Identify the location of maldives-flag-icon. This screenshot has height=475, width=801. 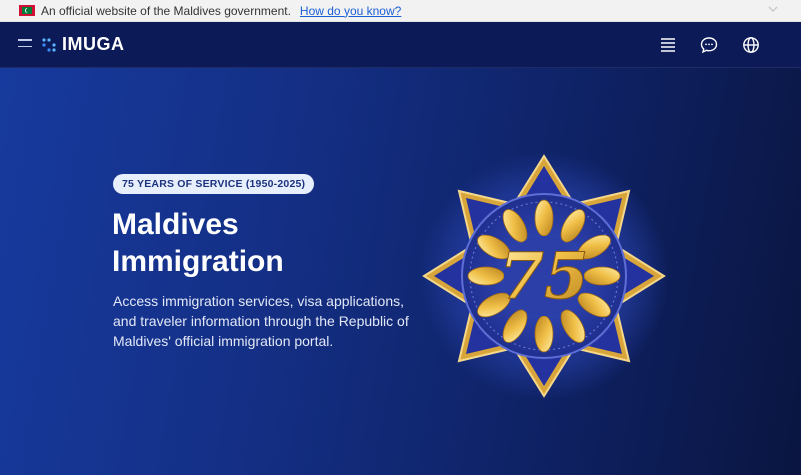
(27, 10).